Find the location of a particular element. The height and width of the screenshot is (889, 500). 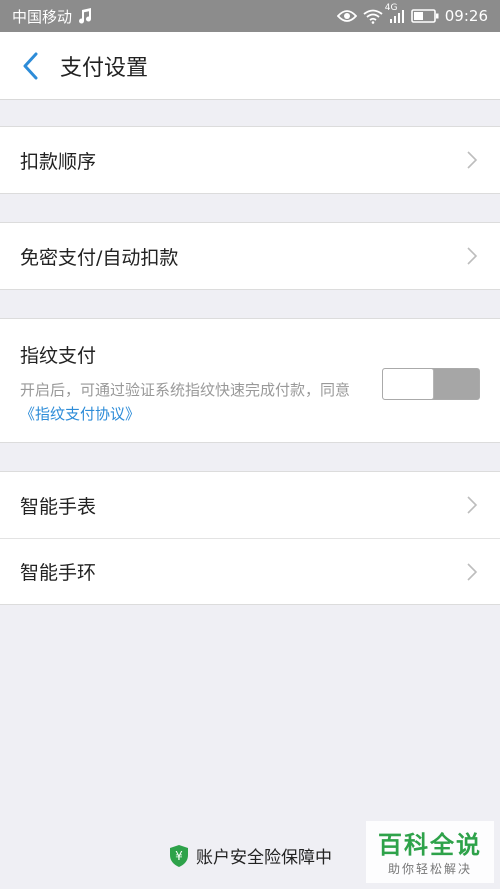

toggle-knob is located at coordinates (408, 383).